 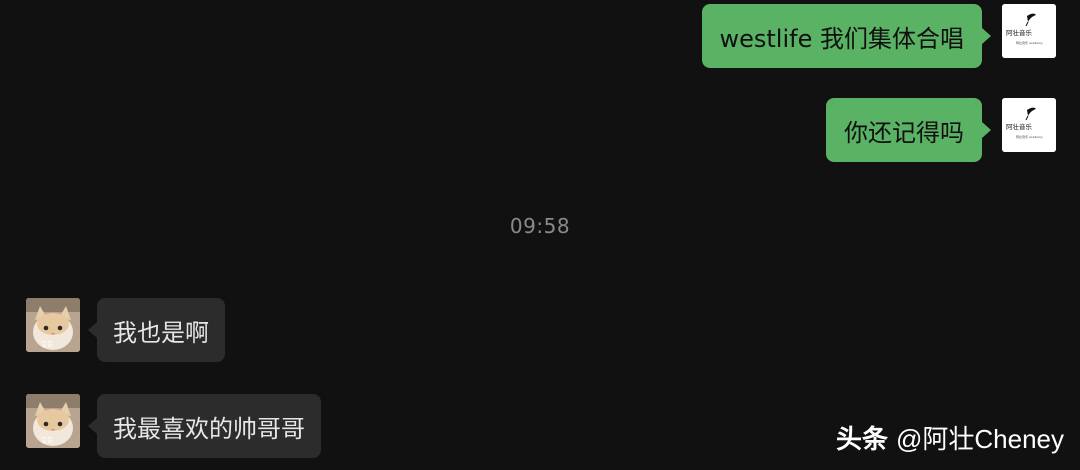 What do you see at coordinates (161, 332) in the screenshot?
I see `message-text: 我也是啊` at bounding box center [161, 332].